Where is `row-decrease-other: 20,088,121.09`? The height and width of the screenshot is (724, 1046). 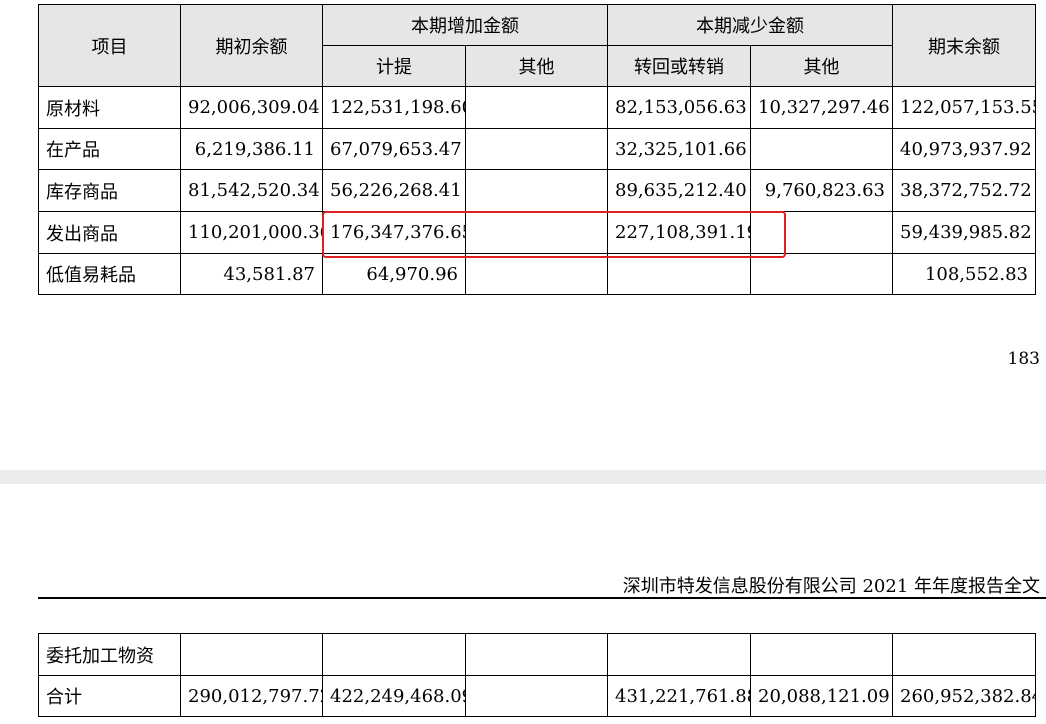
row-decrease-other: 20,088,121.09 is located at coordinates (821, 696).